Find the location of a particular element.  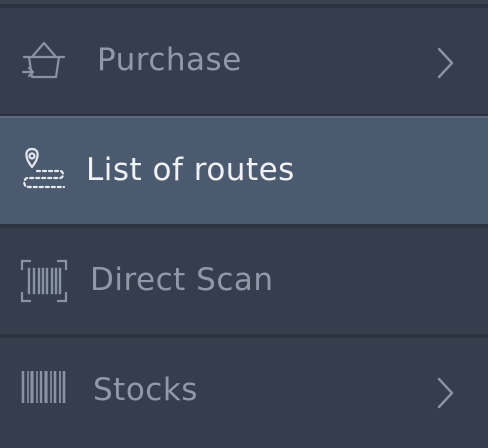

menu-item-label: Direct Scan is located at coordinates (182, 280).